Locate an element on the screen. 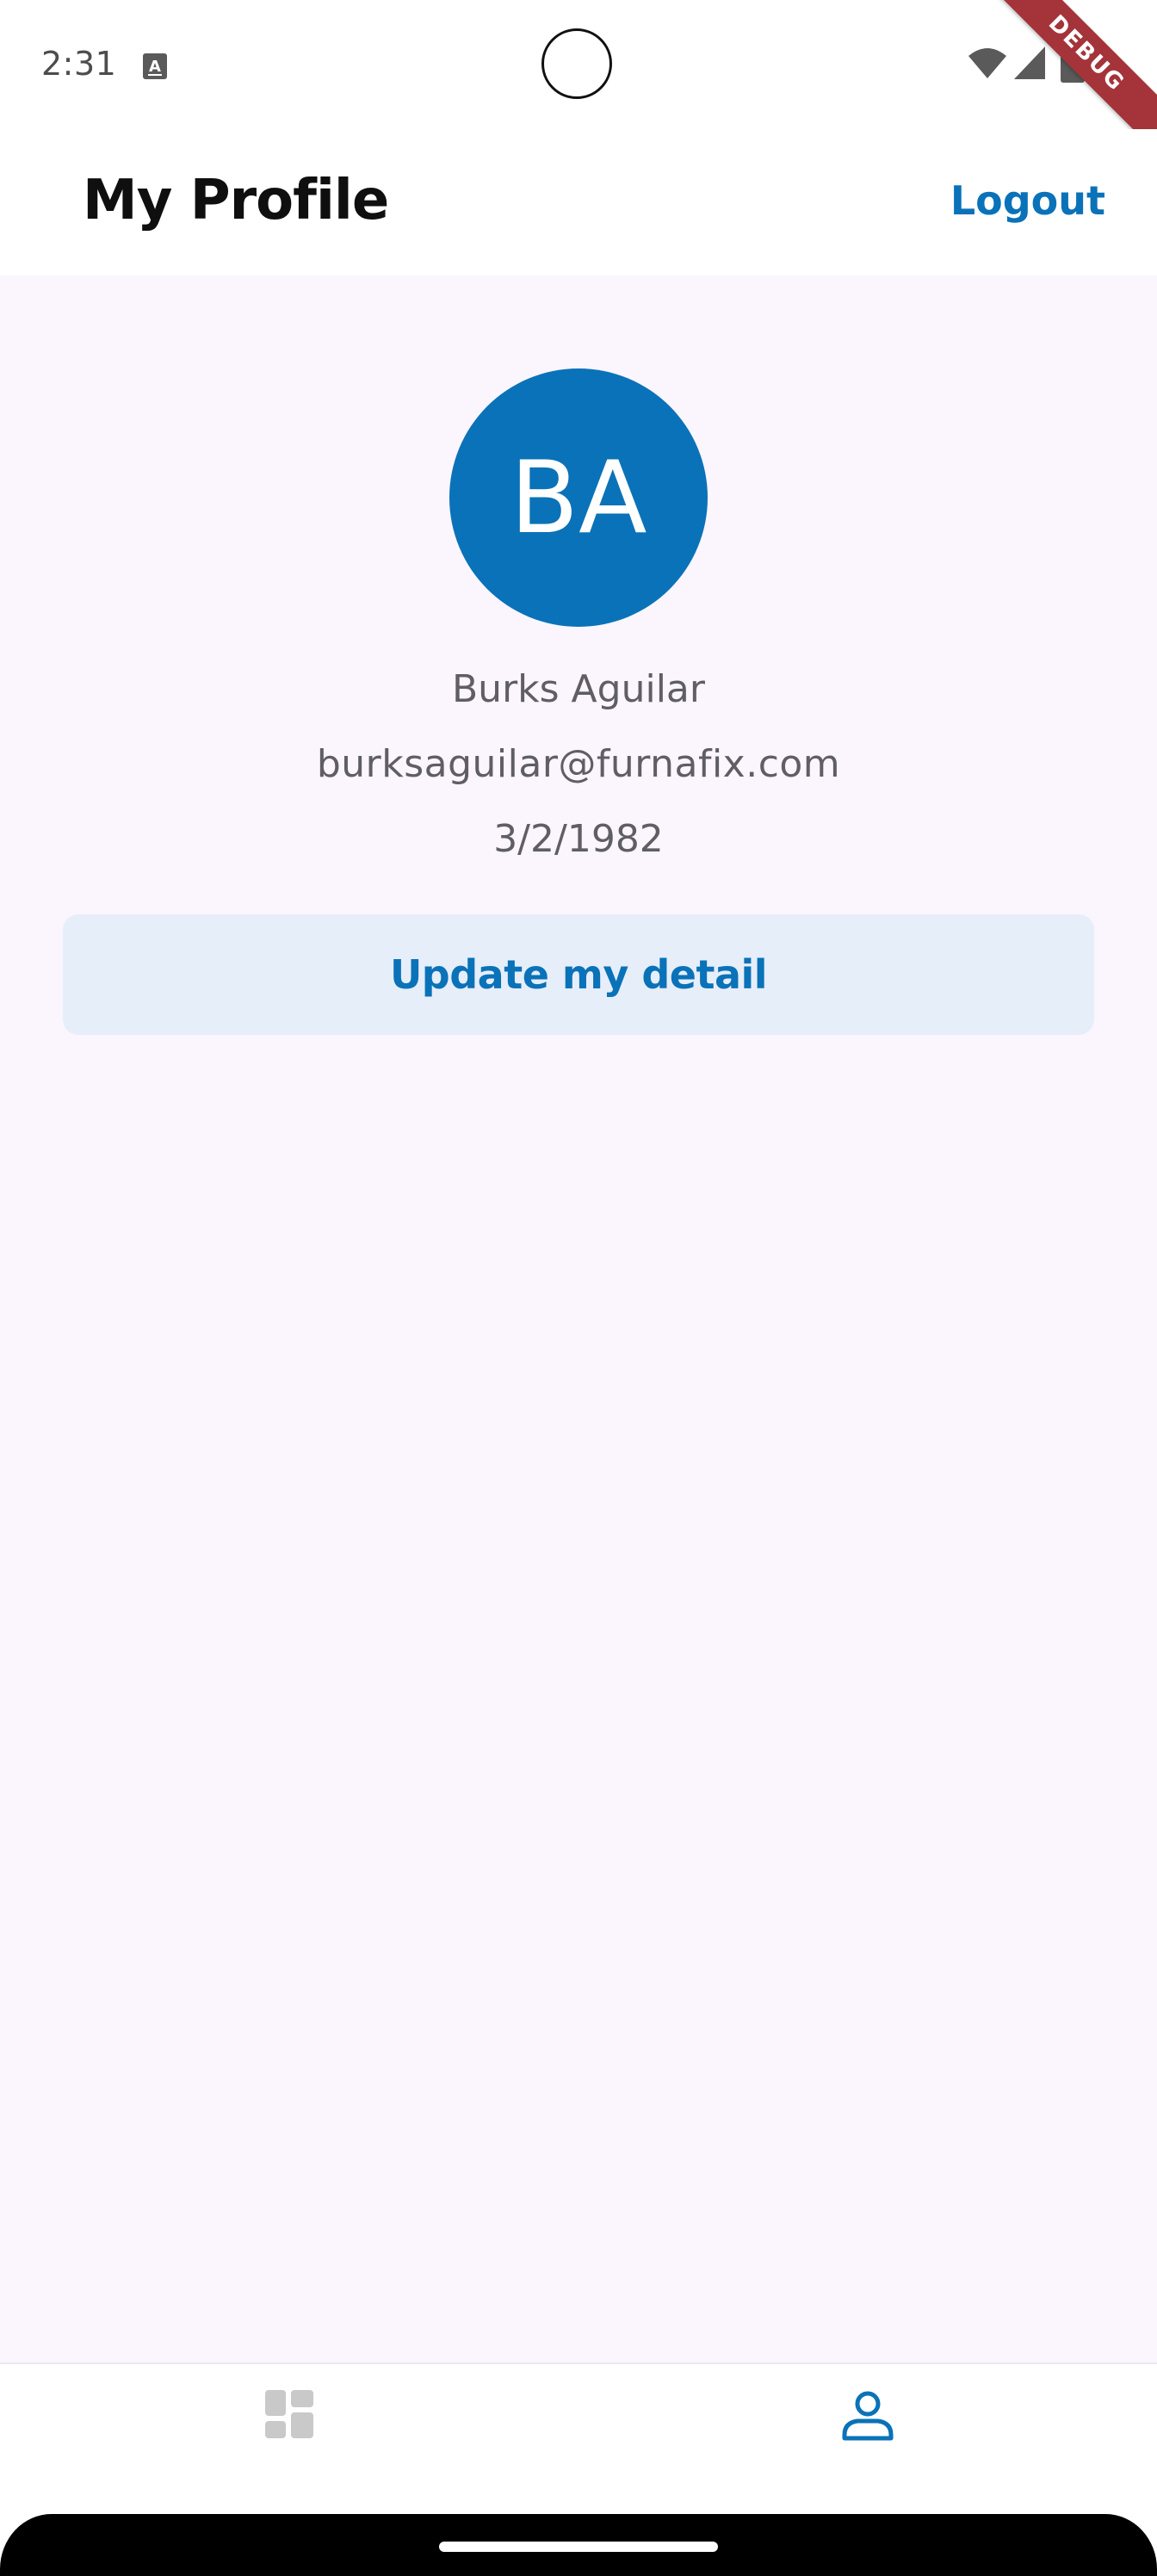 This screenshot has height=2576, width=1157. profile-email: burksaguilar@furnafix.com is located at coordinates (579, 764).